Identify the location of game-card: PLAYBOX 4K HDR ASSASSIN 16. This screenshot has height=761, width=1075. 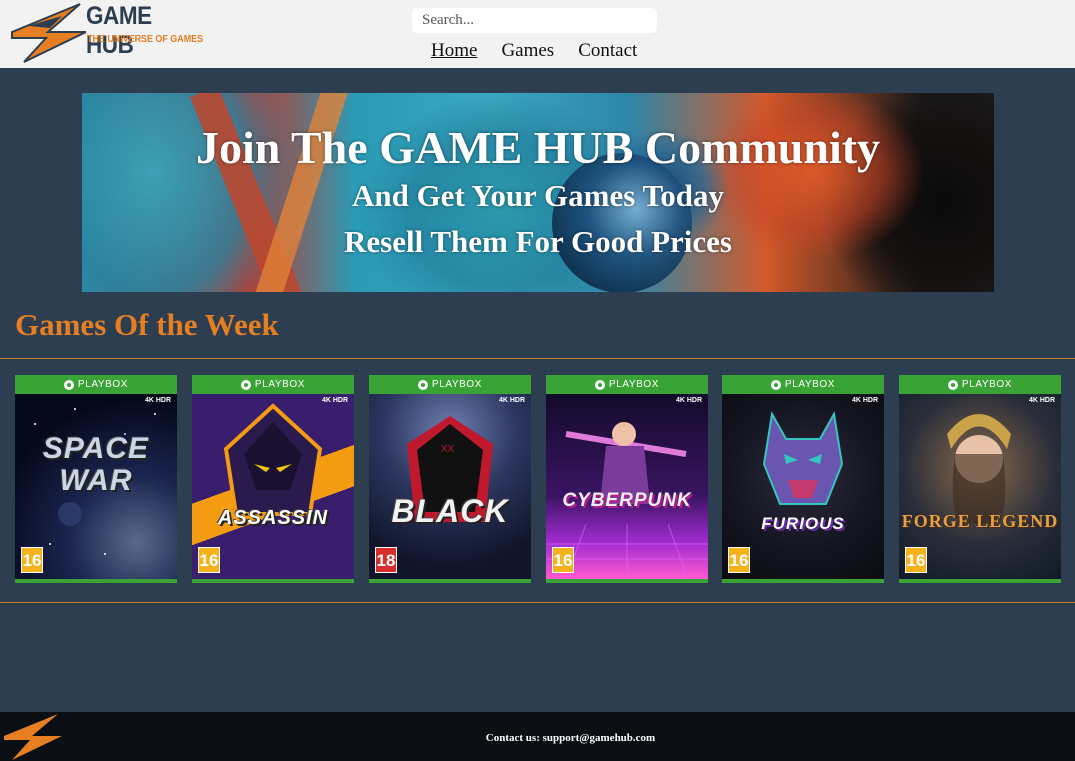
(273, 479).